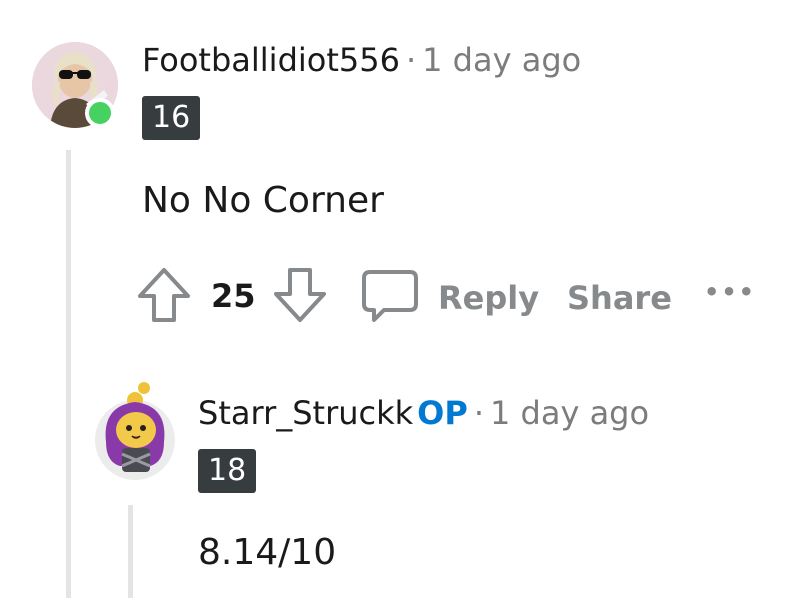 The image size is (800, 598). I want to click on online-status-indicator, so click(100, 113).